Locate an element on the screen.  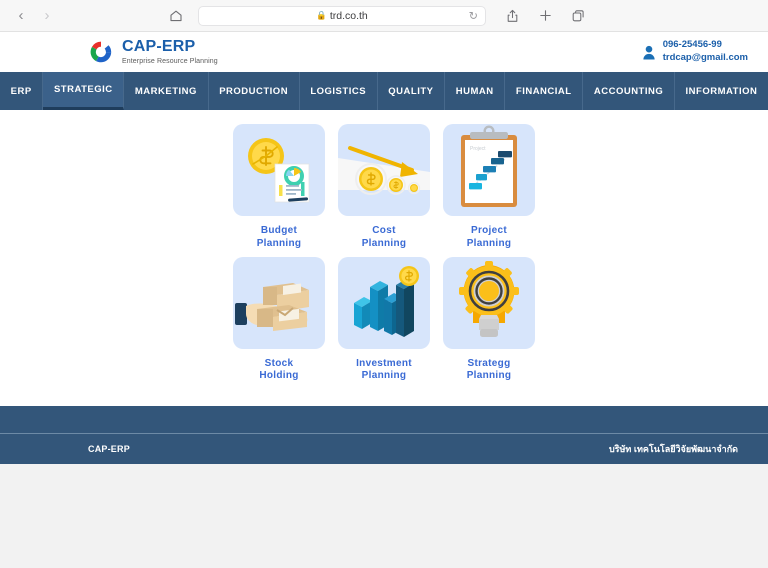
lightbulb-gear-icon is located at coordinates (489, 298).